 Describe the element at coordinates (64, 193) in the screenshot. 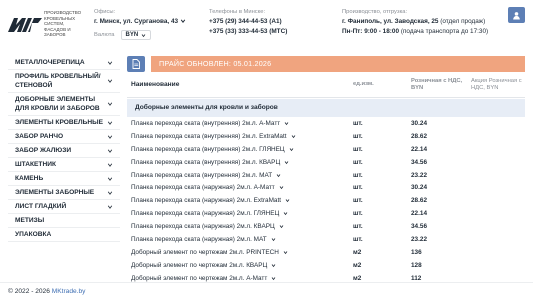

I see `sidebar-item: ЭЛЕМЕНТЫ ЗАБОРНЫЕ` at that location.